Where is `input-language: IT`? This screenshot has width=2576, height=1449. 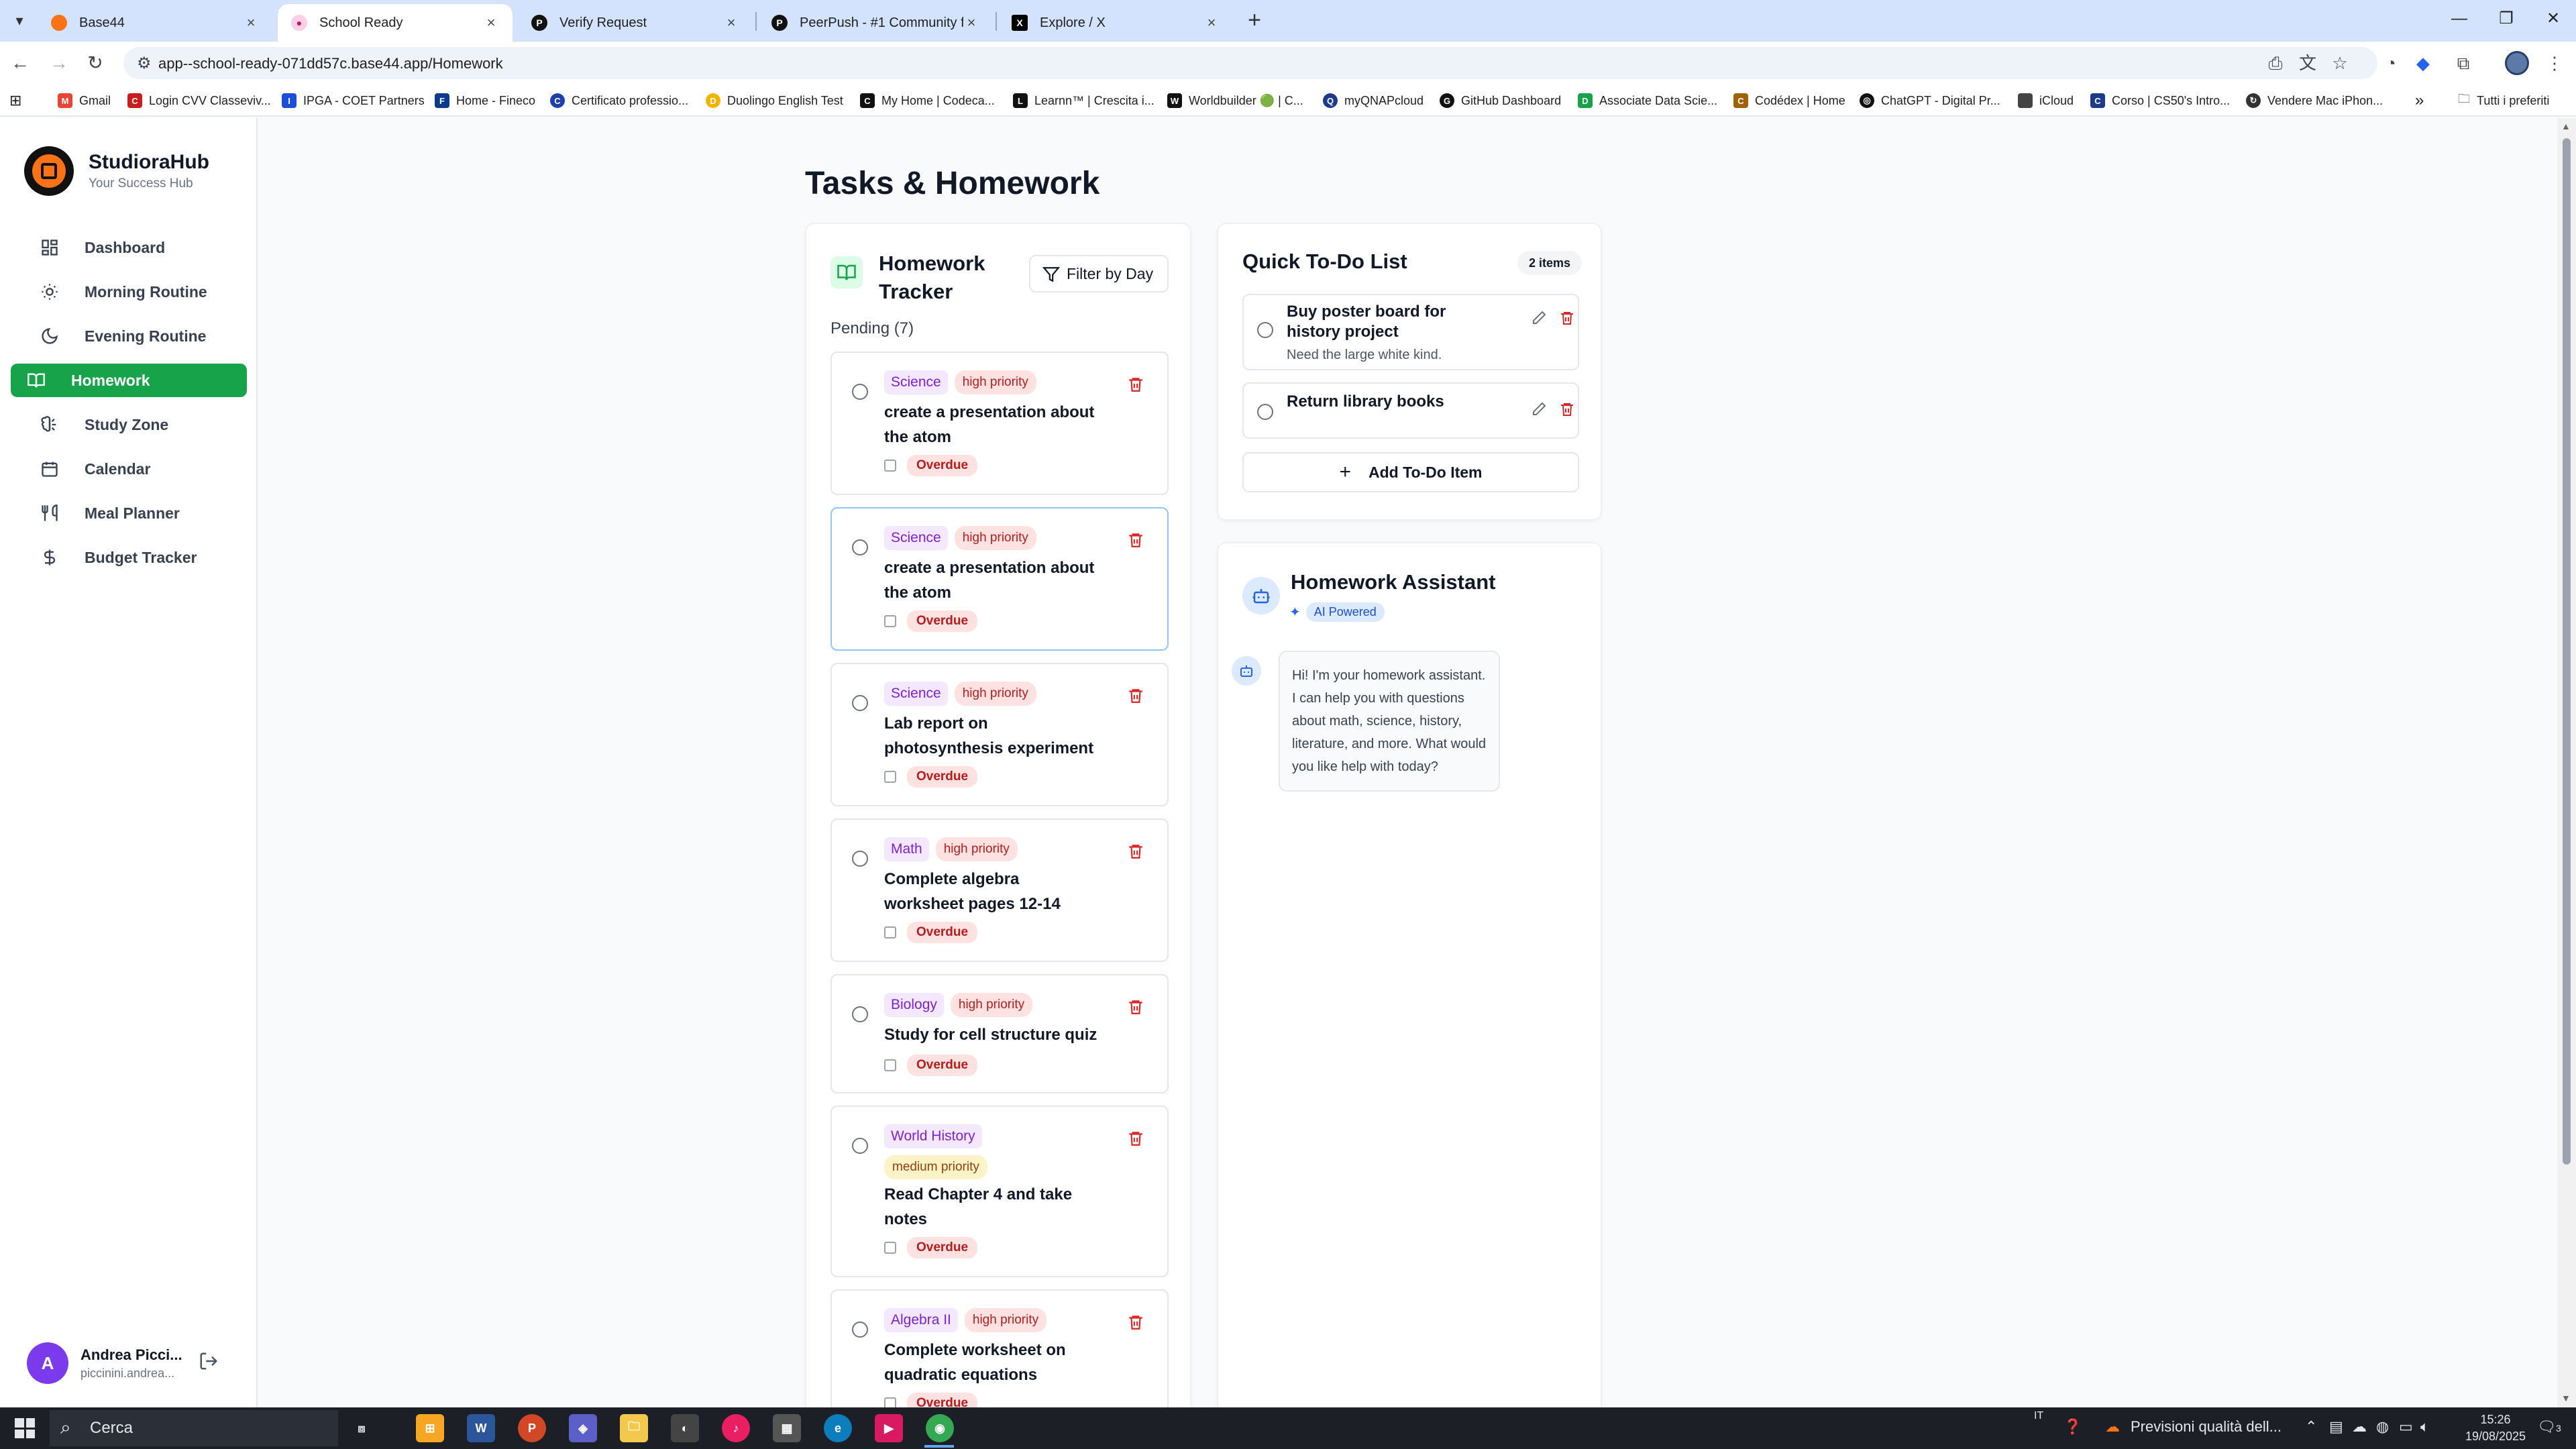
input-language: IT is located at coordinates (2038, 1416).